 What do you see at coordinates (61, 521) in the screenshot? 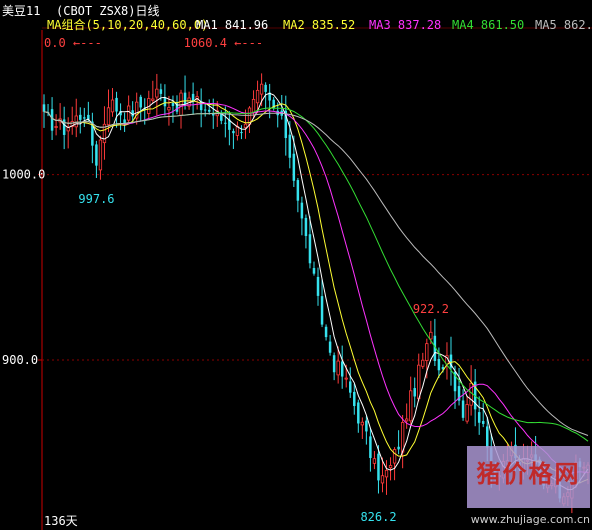
I see `day-count: 136天` at bounding box center [61, 521].